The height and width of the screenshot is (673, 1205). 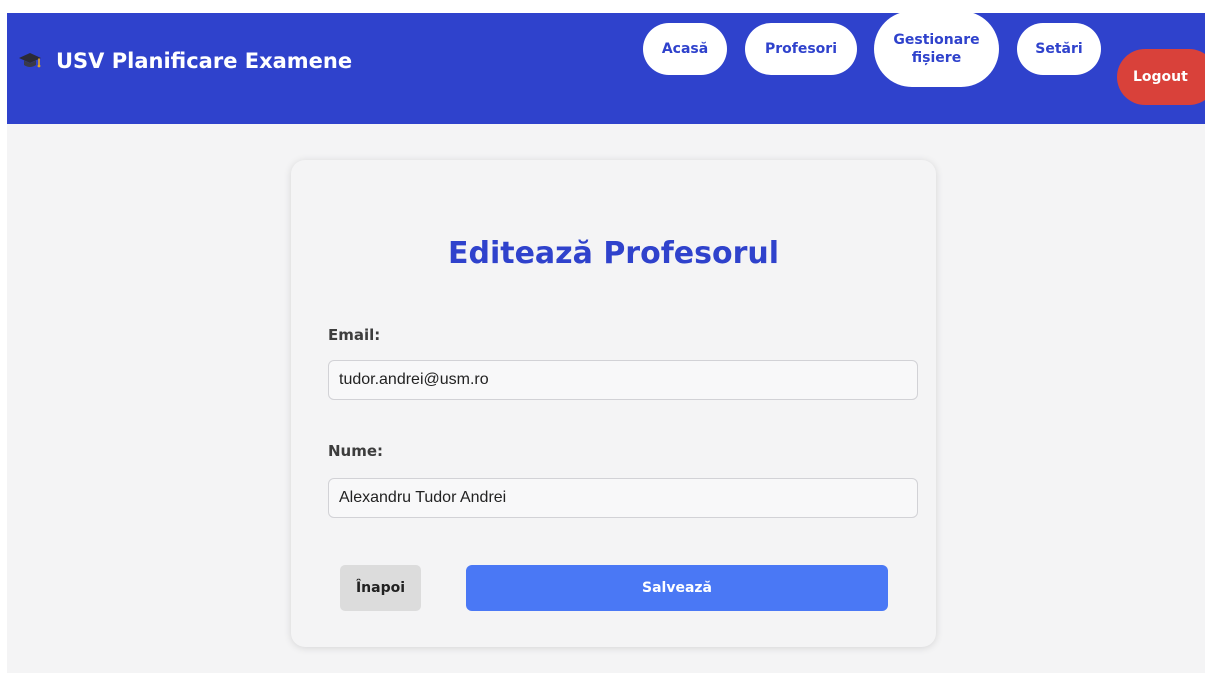 What do you see at coordinates (1161, 77) in the screenshot?
I see `logout-button: Logout` at bounding box center [1161, 77].